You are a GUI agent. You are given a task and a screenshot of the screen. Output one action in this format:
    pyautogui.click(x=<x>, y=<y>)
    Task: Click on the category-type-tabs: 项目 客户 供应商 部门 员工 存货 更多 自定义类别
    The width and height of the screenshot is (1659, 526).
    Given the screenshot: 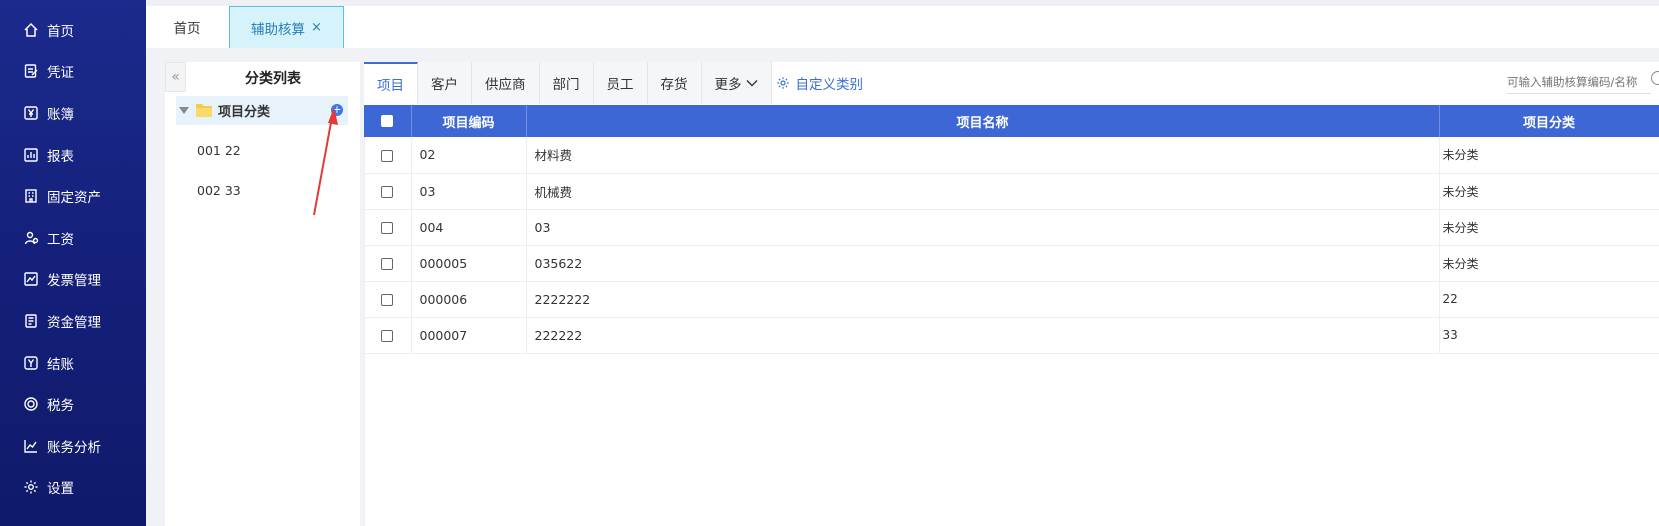 What is the action you would take?
    pyautogui.click(x=613, y=83)
    